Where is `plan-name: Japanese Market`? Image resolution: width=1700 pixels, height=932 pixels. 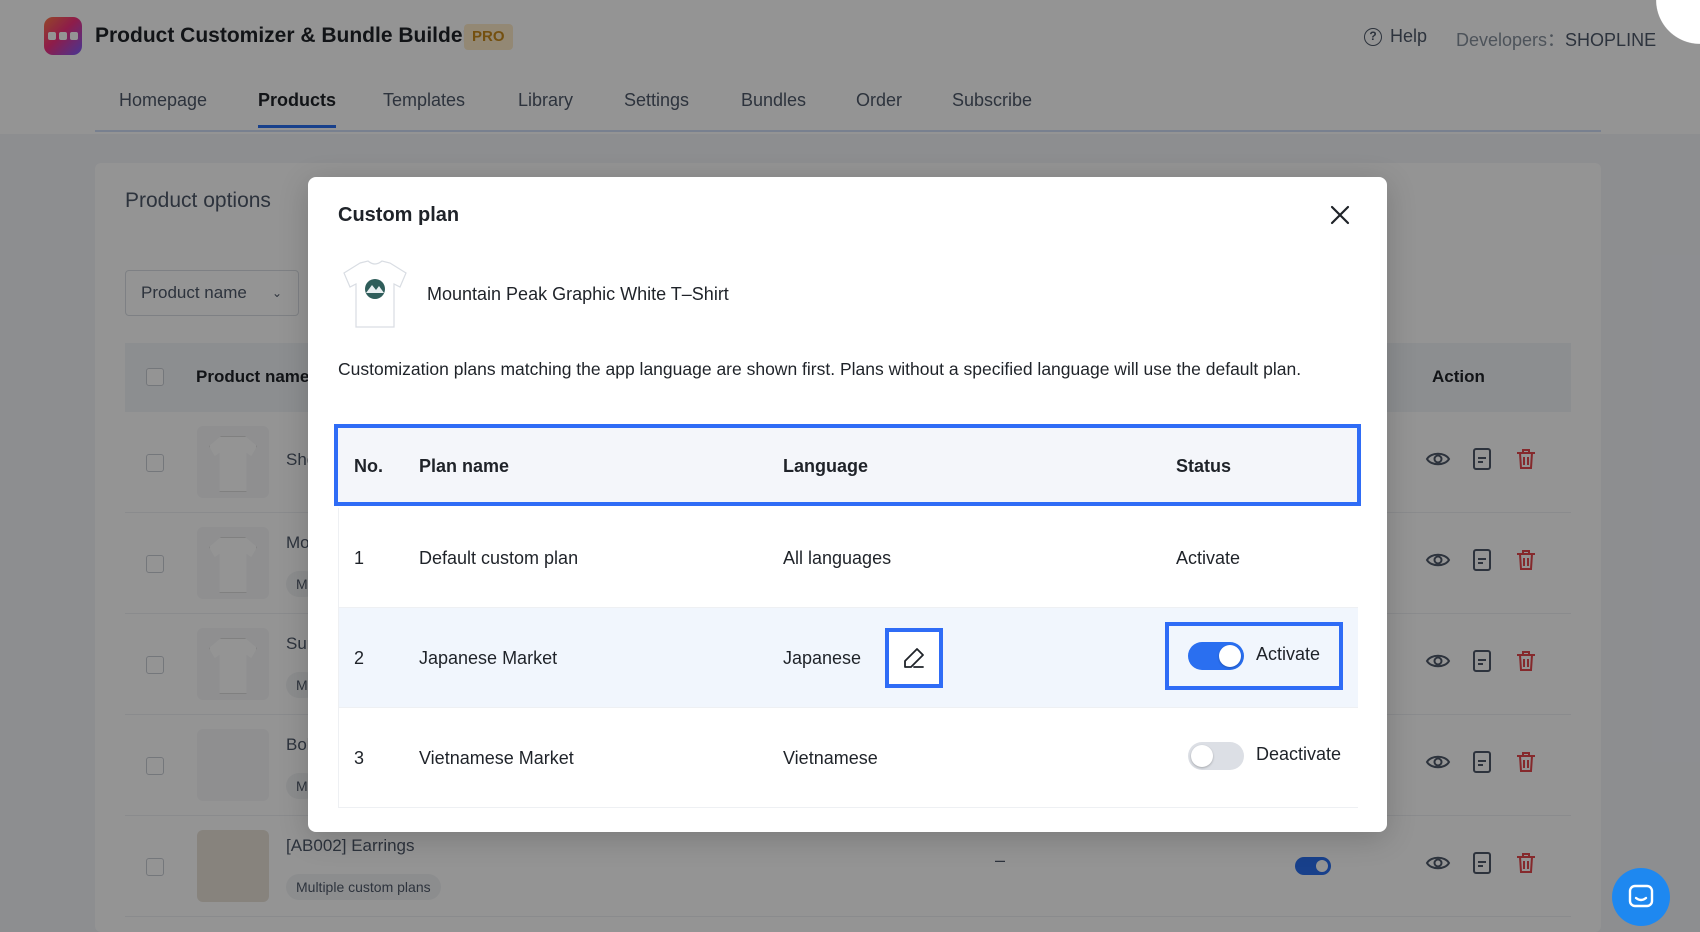 plan-name: Japanese Market is located at coordinates (488, 658).